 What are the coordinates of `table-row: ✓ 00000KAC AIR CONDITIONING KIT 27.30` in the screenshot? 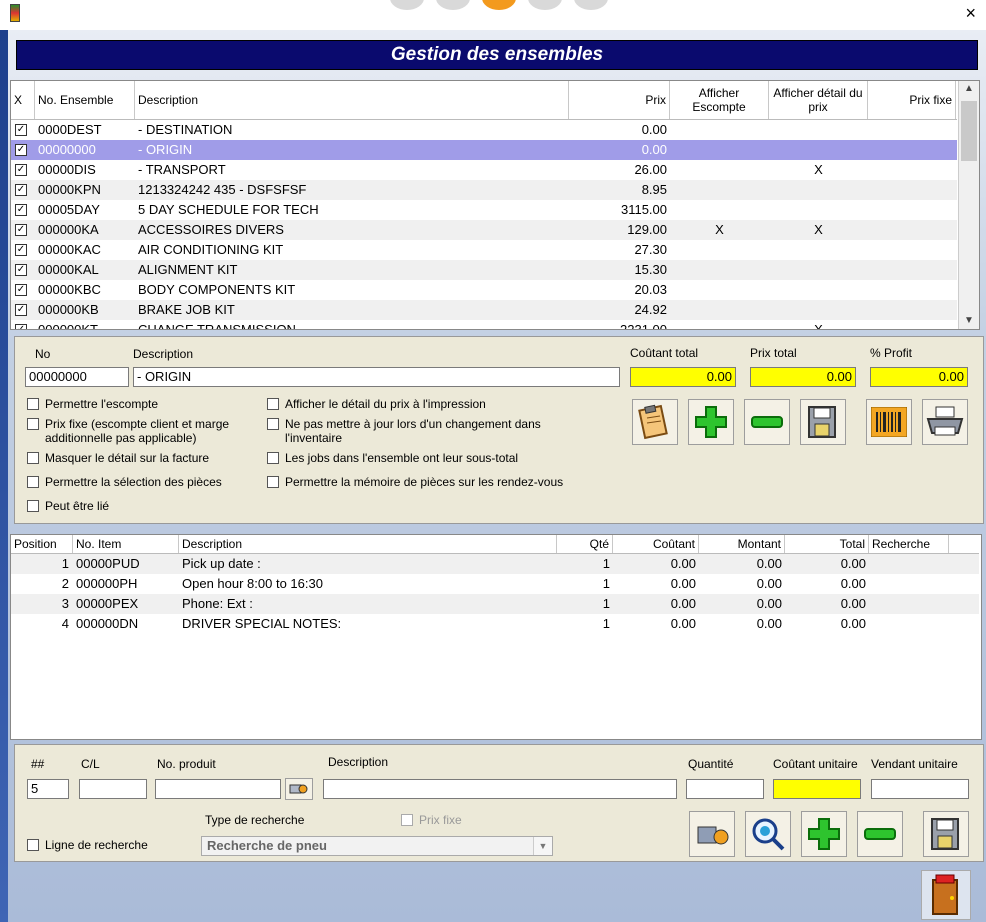 It's located at (484, 250).